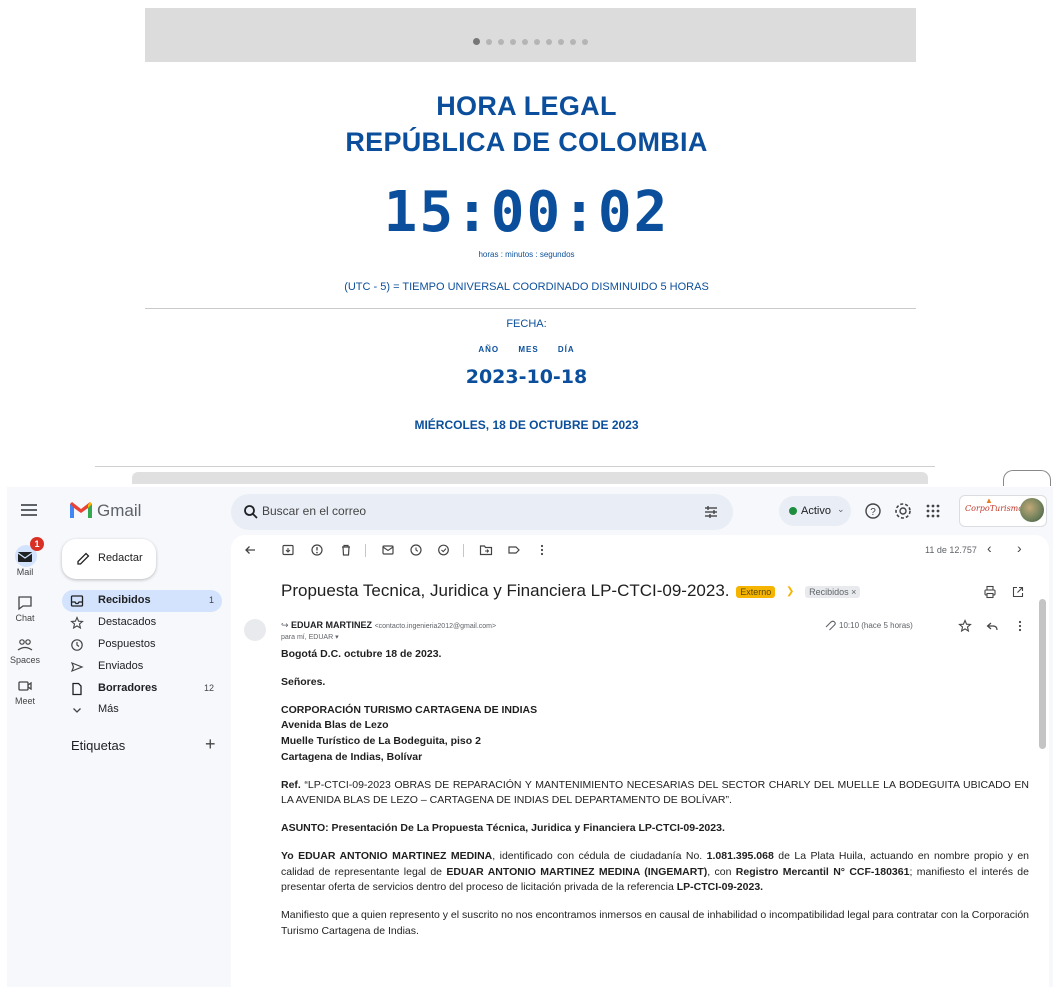 This screenshot has height=987, width=1053. What do you see at coordinates (98, 745) in the screenshot?
I see `labels-heading: Etiquetas` at bounding box center [98, 745].